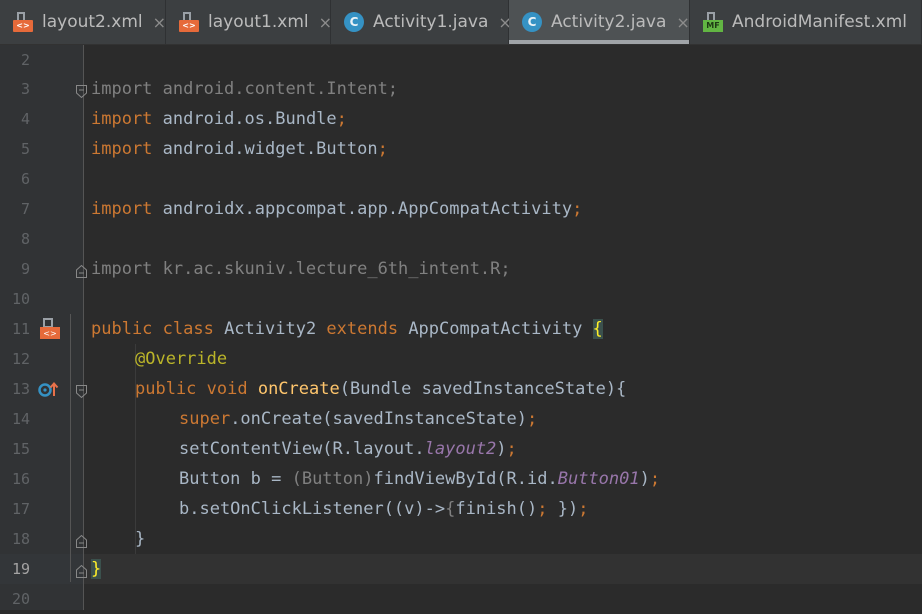 The image size is (922, 614). Describe the element at coordinates (20, 299) in the screenshot. I see `line-number: 10` at that location.